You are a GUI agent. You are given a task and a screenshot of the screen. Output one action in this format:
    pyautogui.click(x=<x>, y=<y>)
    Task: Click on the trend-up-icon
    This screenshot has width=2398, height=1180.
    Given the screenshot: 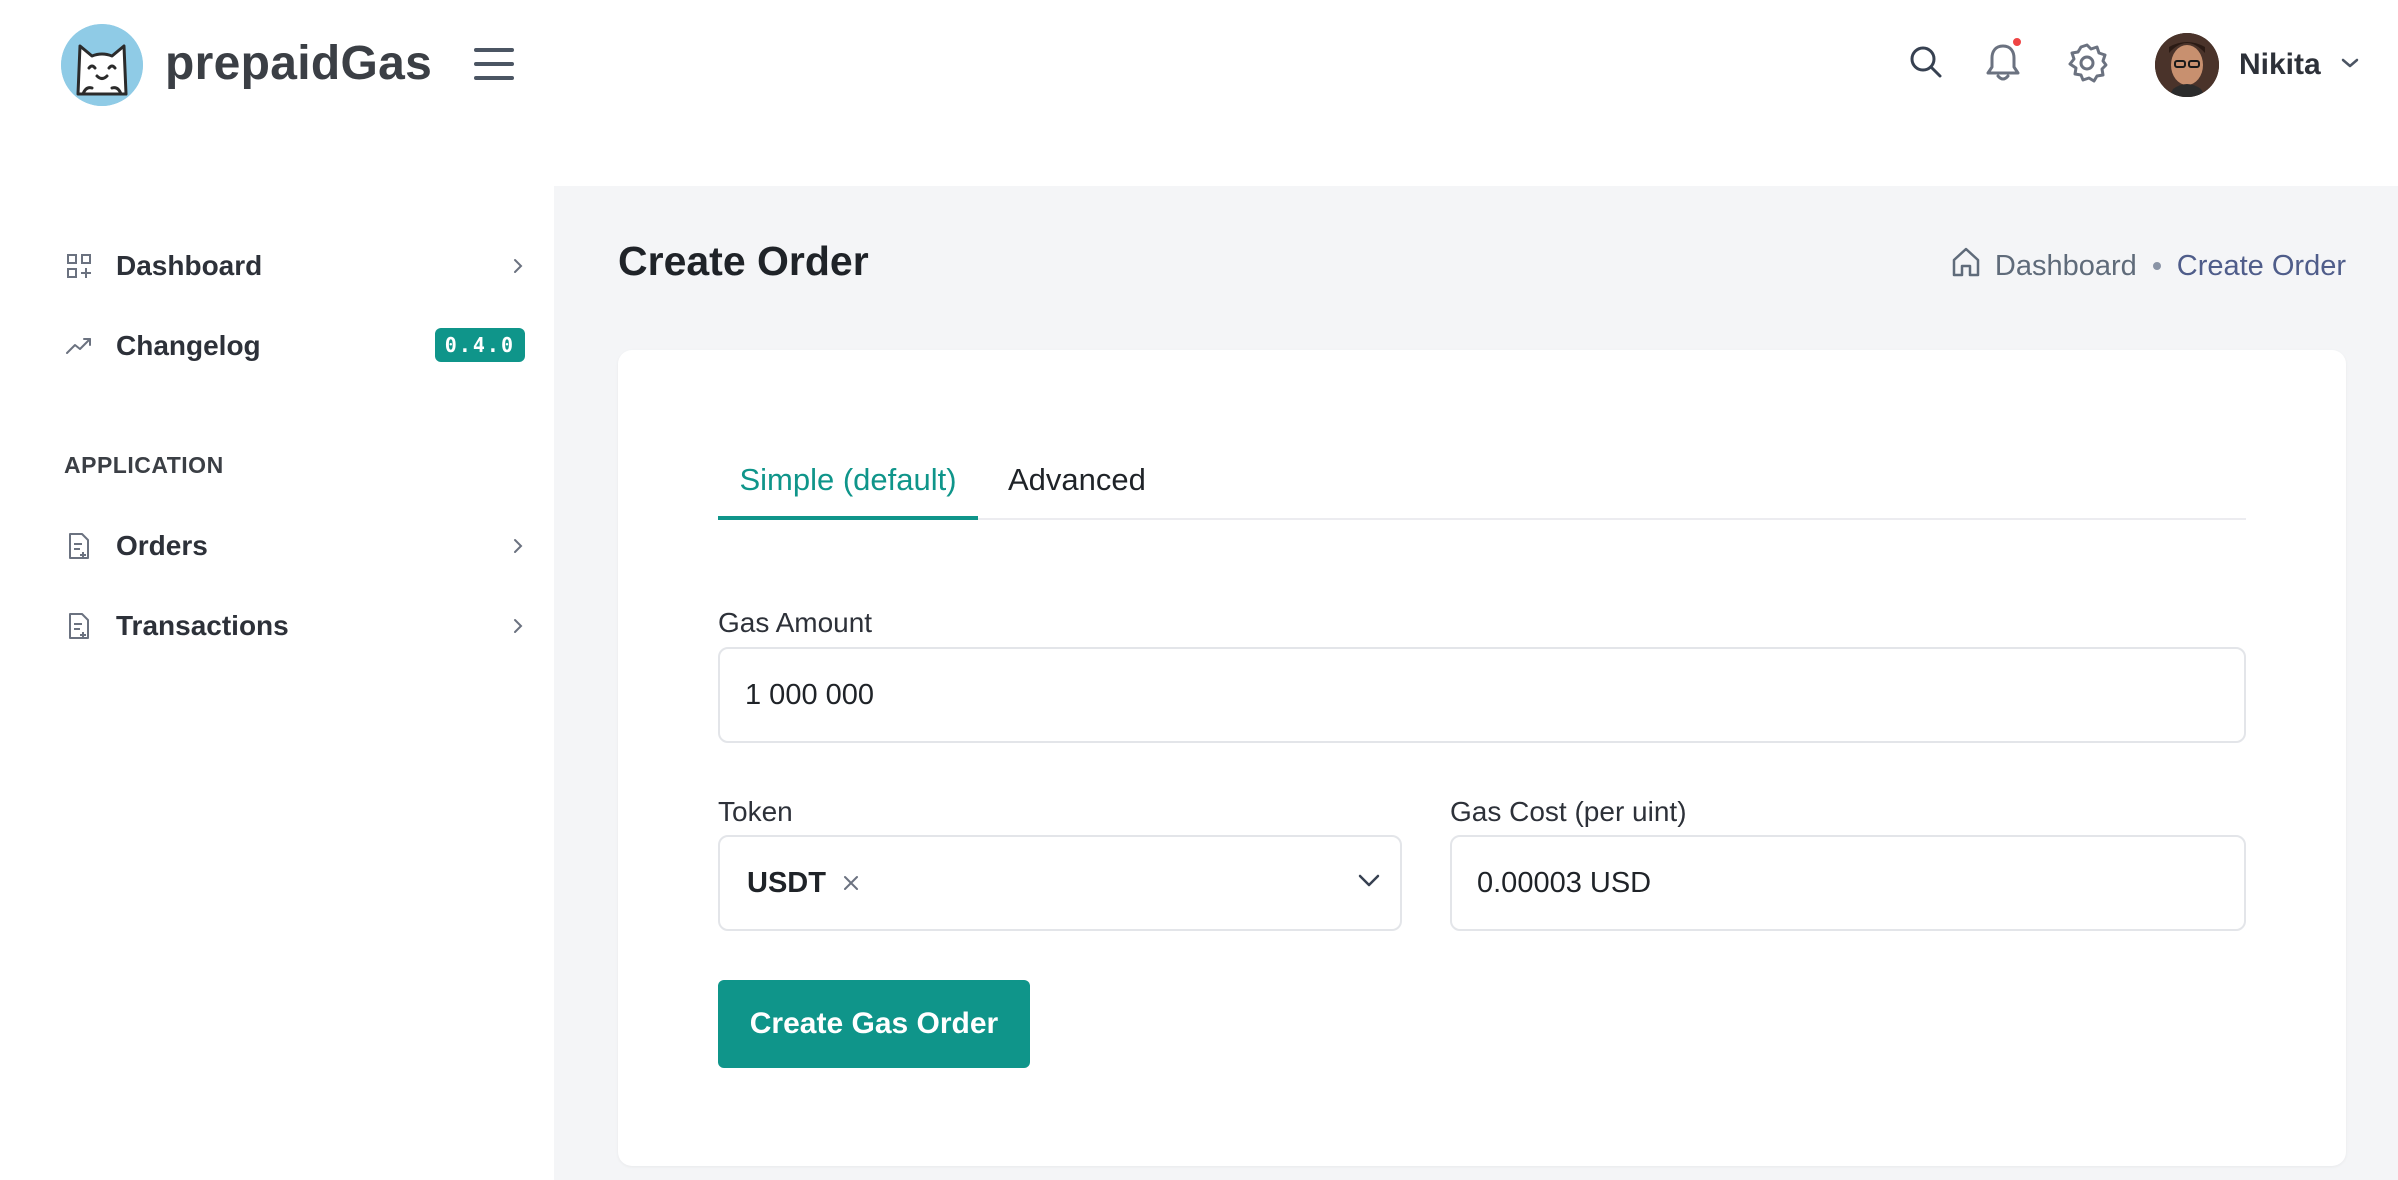 What is the action you would take?
    pyautogui.click(x=79, y=346)
    